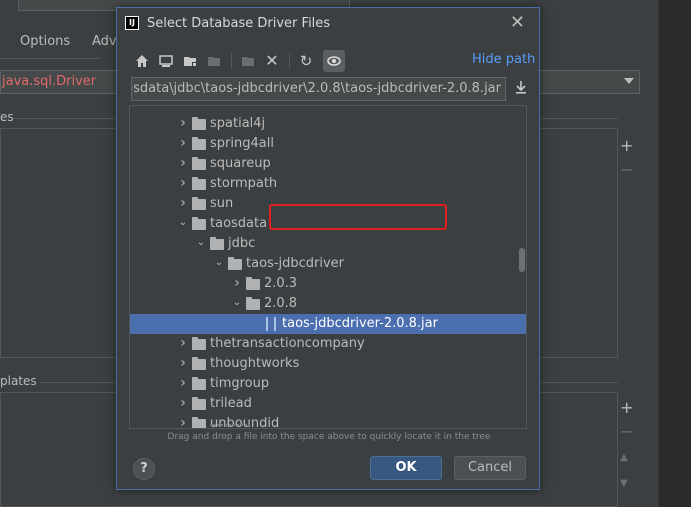 This screenshot has width=691, height=507. What do you see at coordinates (328, 304) in the screenshot?
I see `tree-folder-item: ⌄ 2.0.8` at bounding box center [328, 304].